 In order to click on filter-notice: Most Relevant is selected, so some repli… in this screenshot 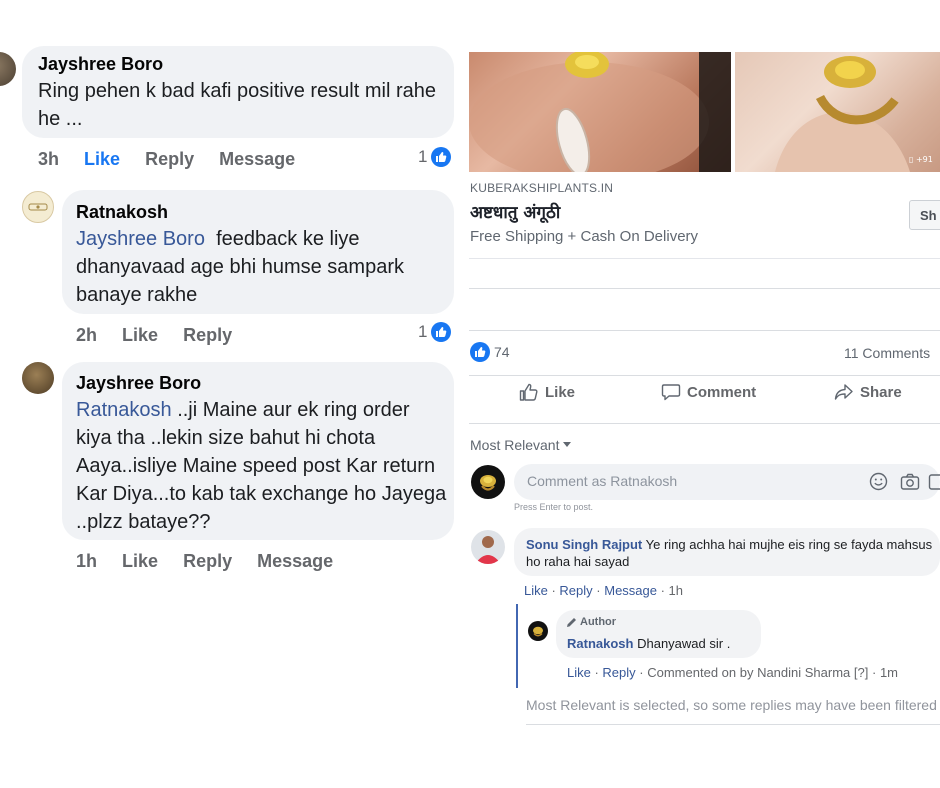, I will do `click(733, 705)`.